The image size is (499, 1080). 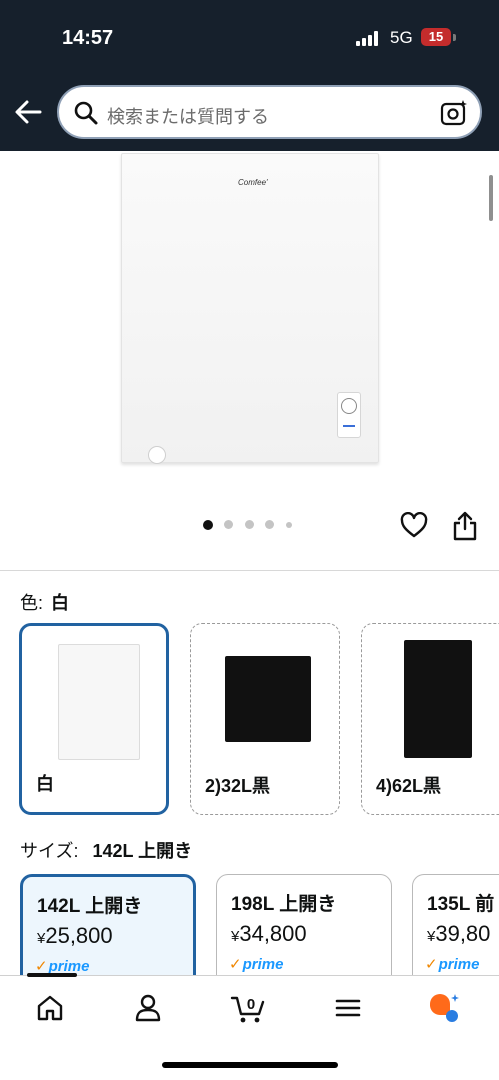 What do you see at coordinates (60, 603) in the screenshot?
I see `color-selected: 白` at bounding box center [60, 603].